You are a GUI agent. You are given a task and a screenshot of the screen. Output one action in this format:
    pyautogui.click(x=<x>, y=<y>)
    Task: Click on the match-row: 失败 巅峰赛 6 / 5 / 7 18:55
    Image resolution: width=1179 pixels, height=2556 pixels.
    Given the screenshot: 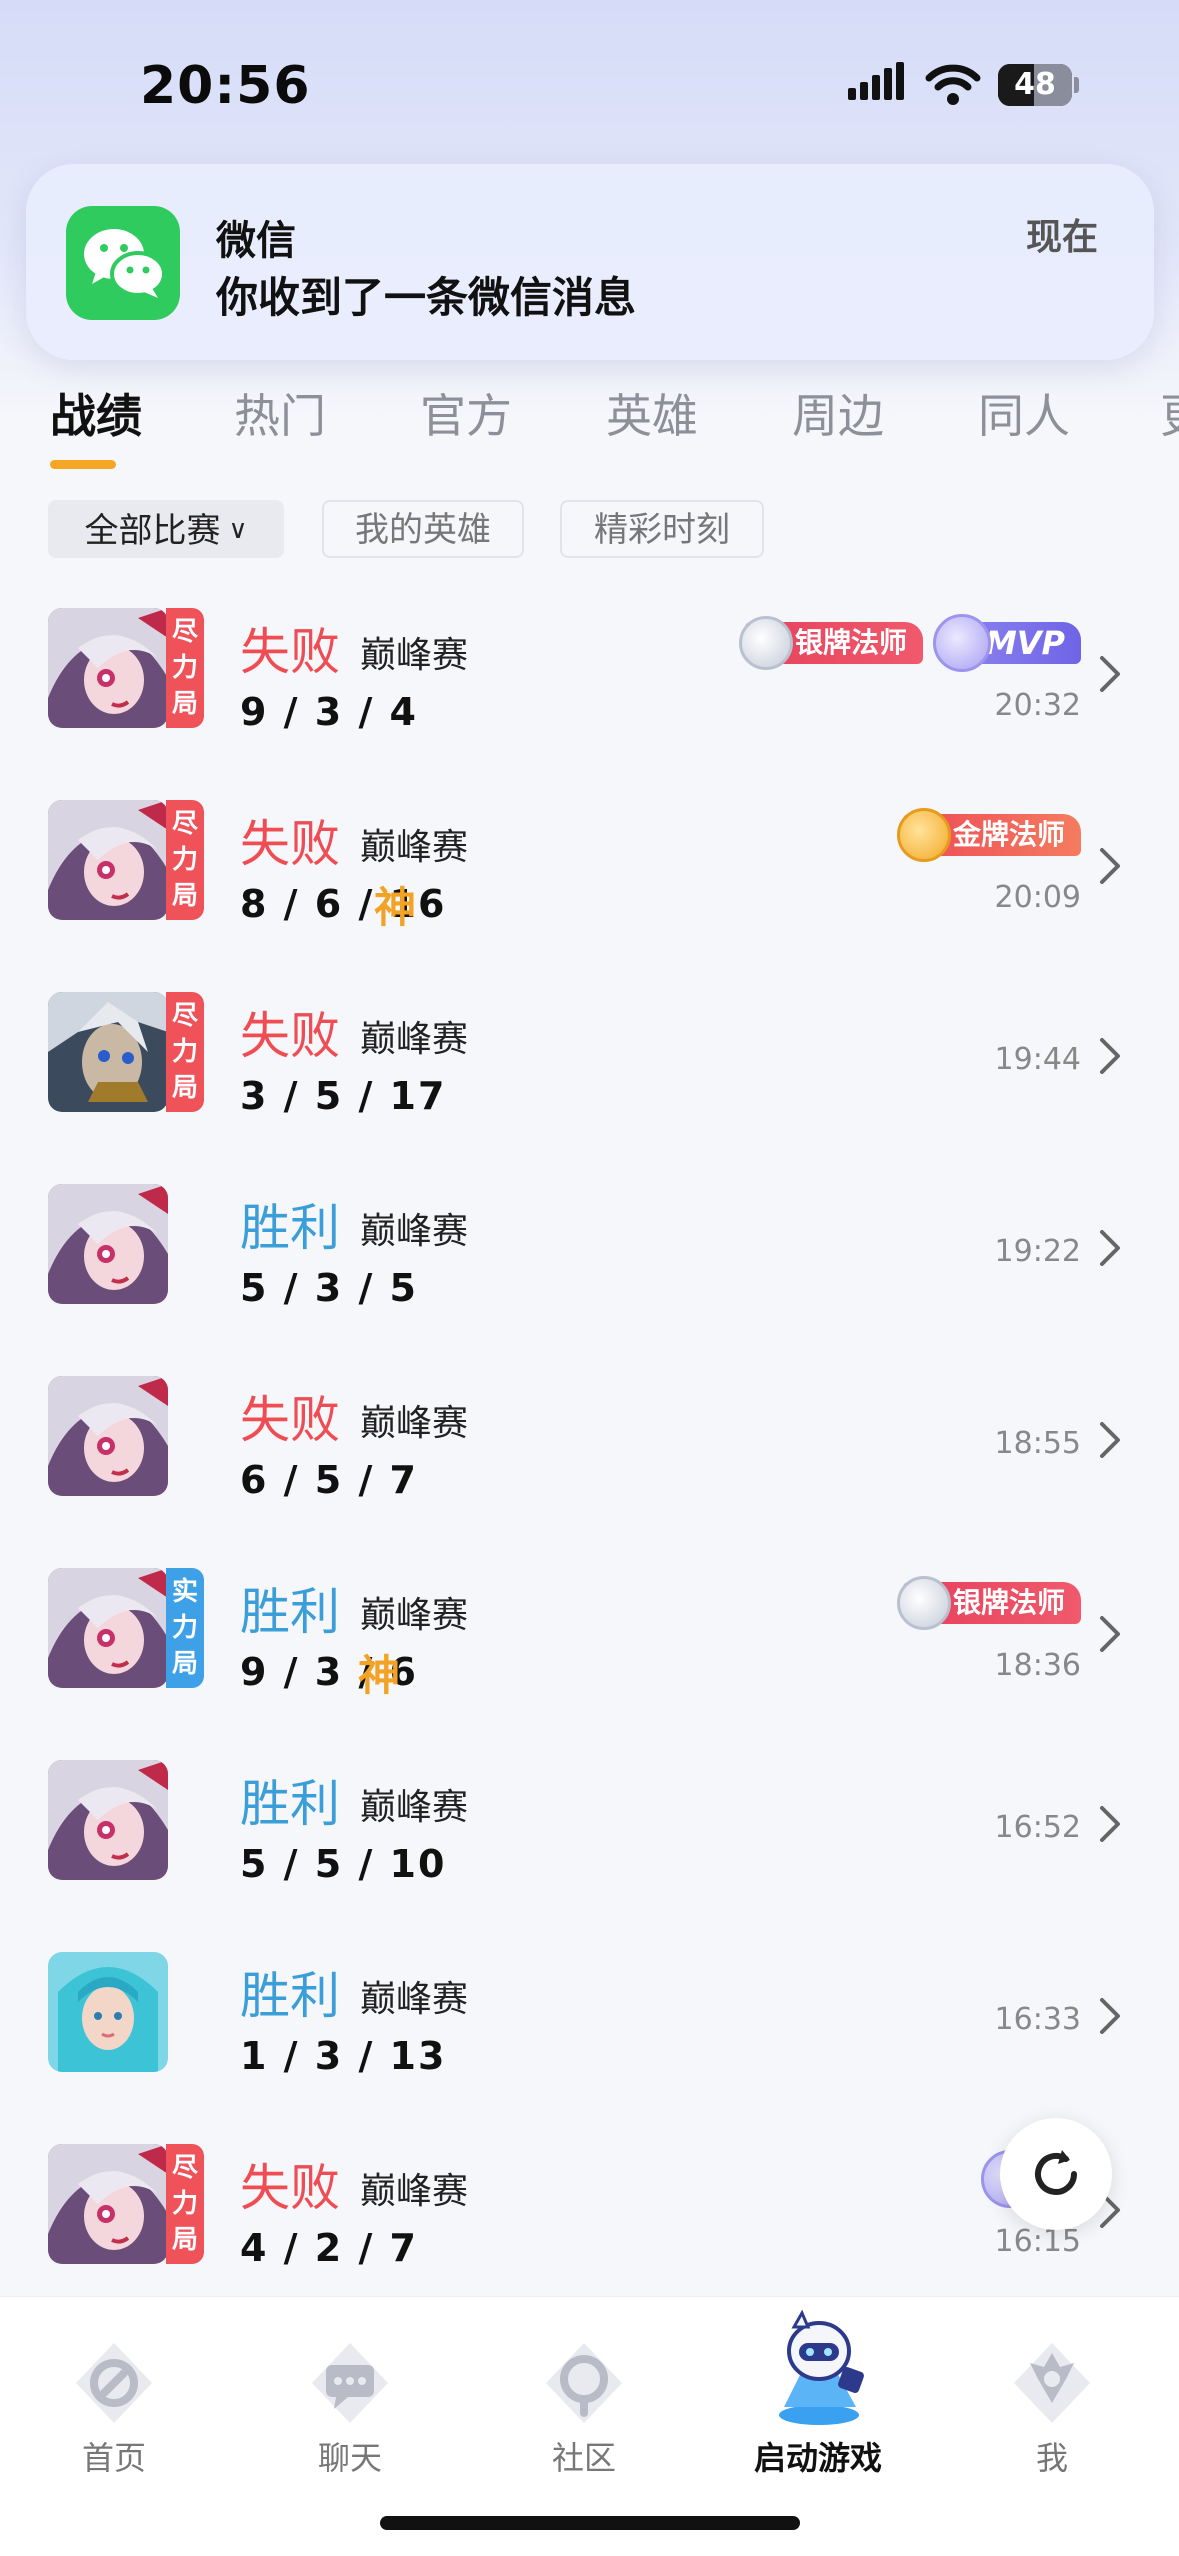 What is the action you would take?
    pyautogui.click(x=589, y=1472)
    